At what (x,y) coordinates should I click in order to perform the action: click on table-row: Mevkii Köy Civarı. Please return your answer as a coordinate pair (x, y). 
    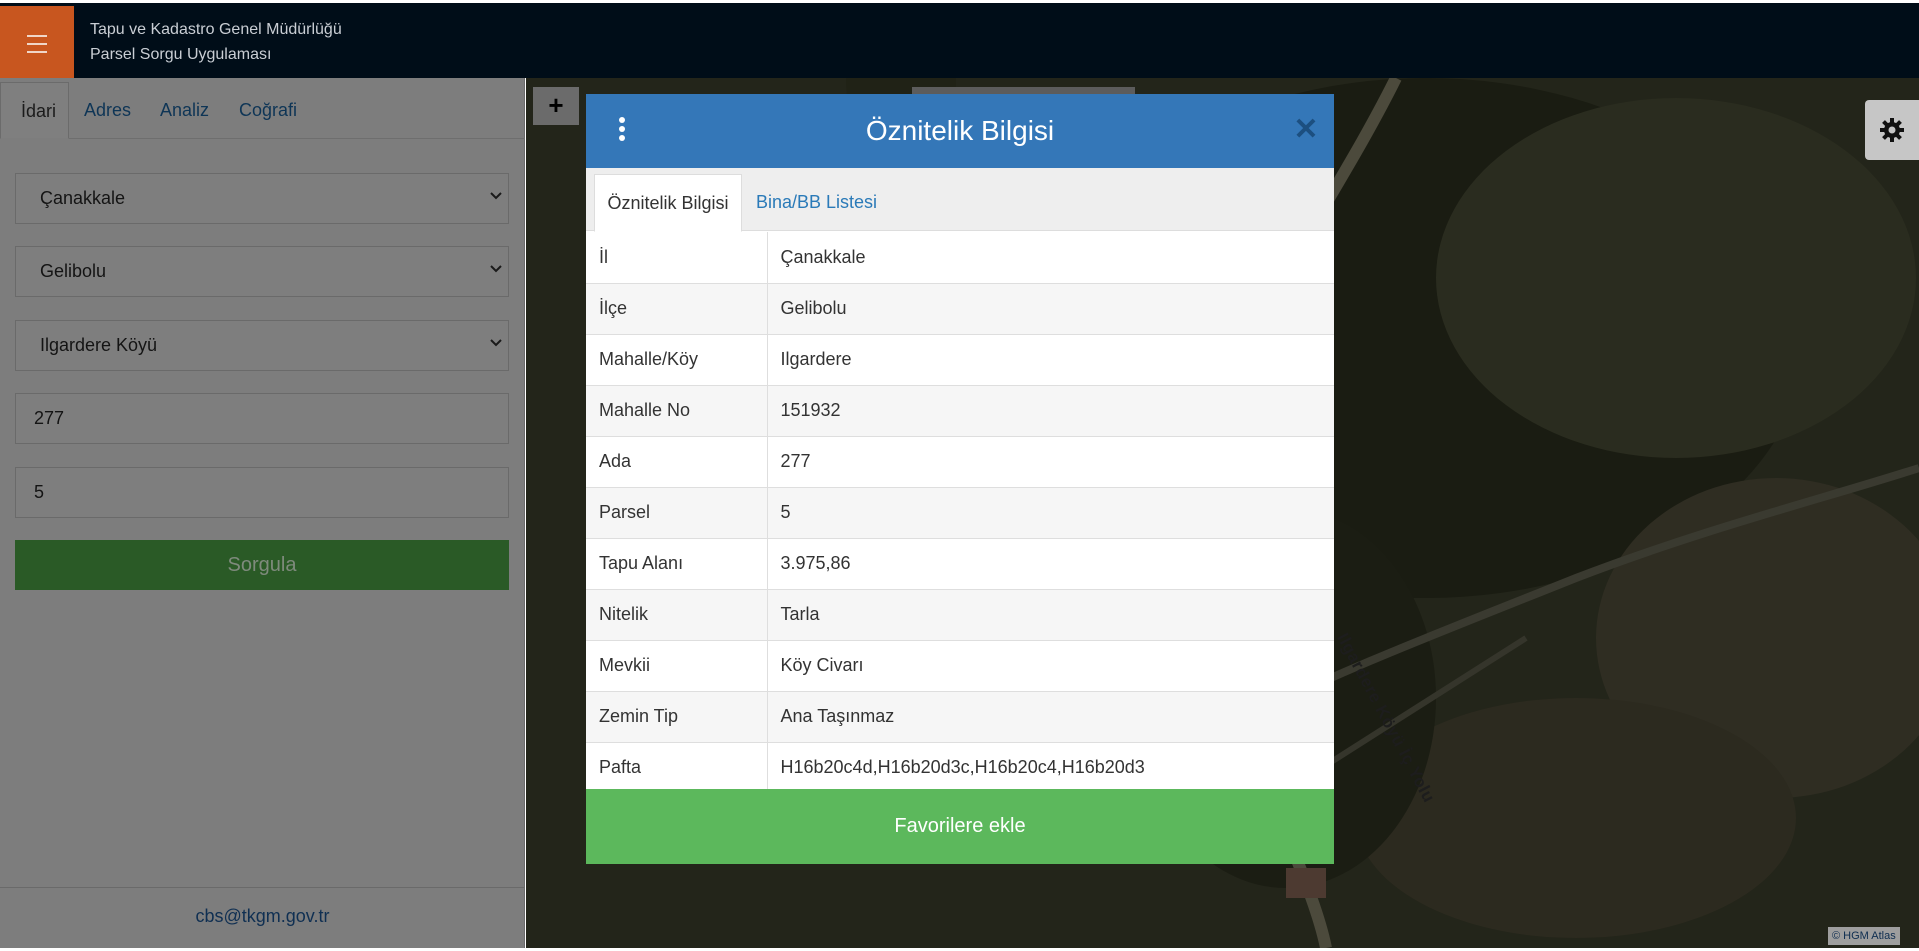
    Looking at the image, I should click on (960, 666).